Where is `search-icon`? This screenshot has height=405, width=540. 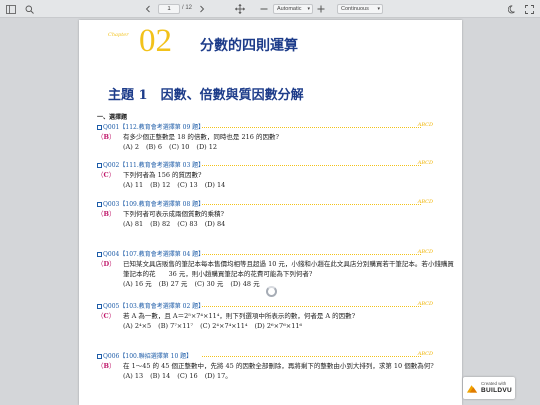 search-icon is located at coordinates (29, 9).